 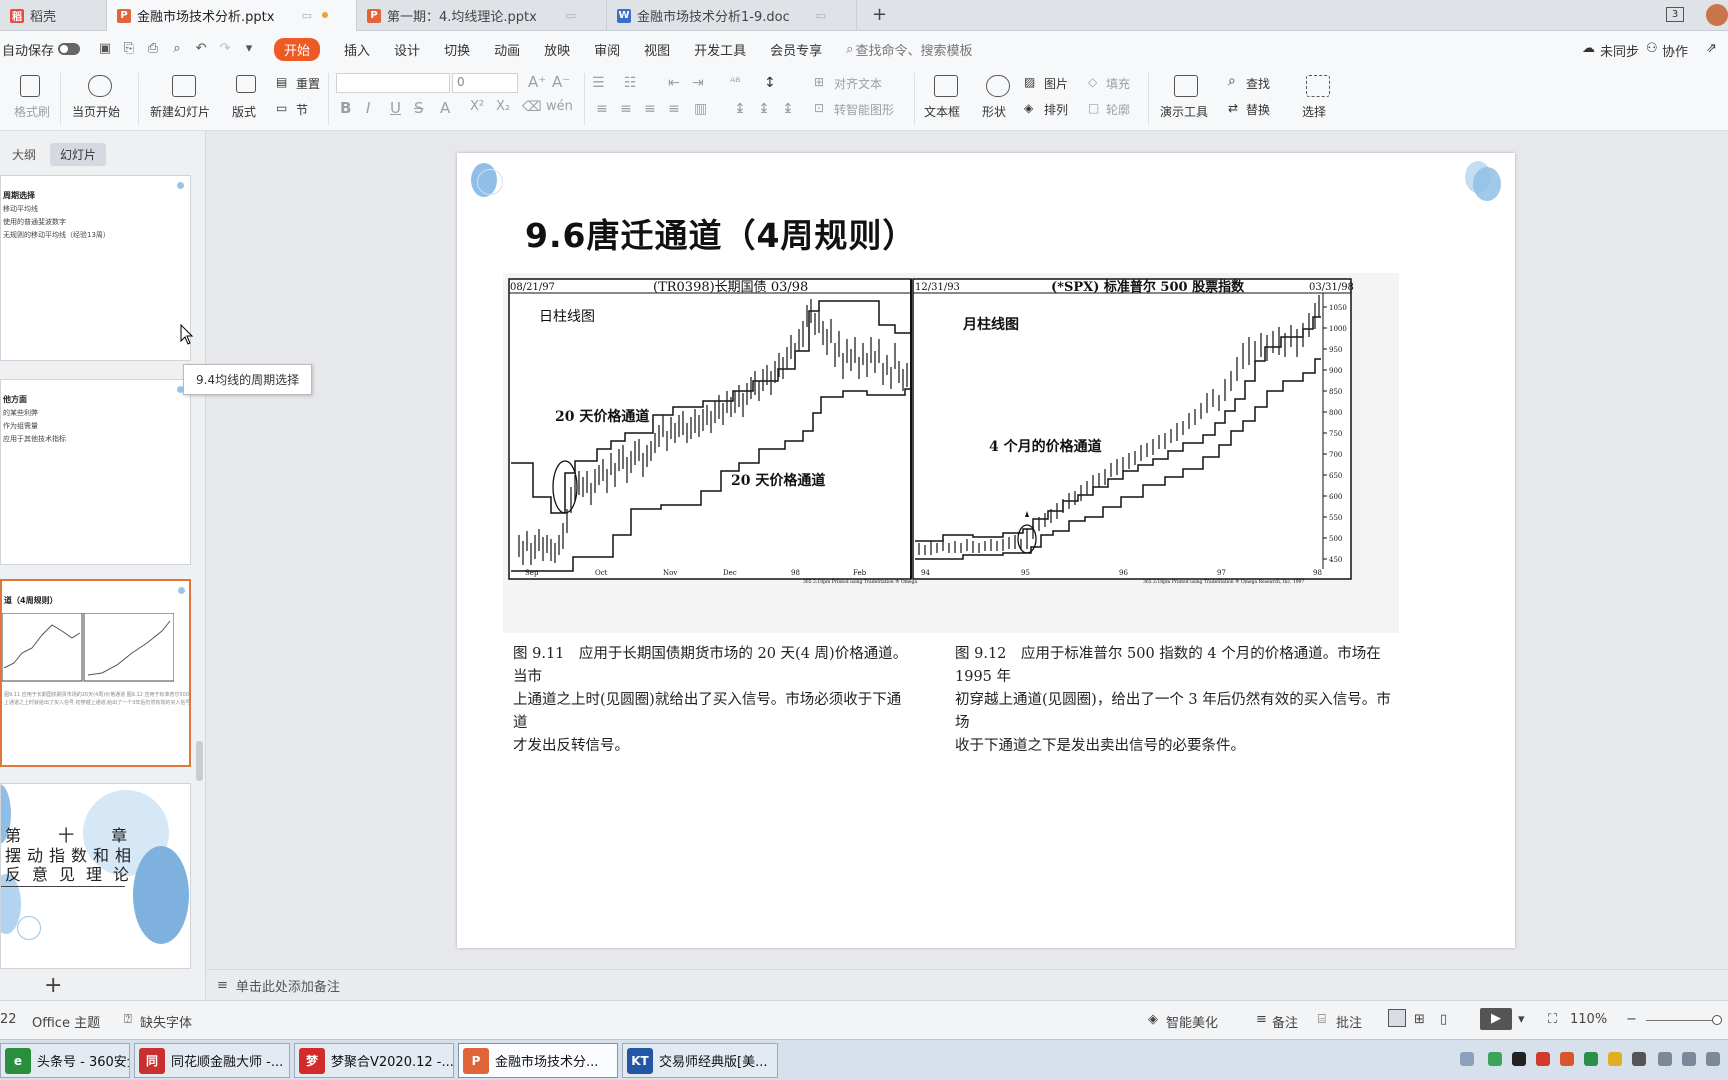 I want to click on thumbnail-scrollbar, so click(x=199, y=761).